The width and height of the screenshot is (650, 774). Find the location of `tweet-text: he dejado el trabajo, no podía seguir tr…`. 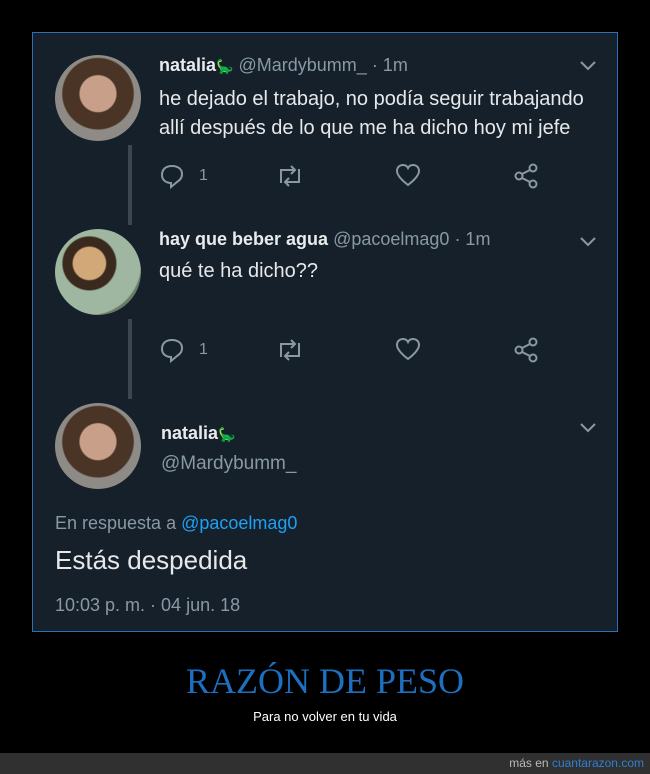

tweet-text: he dejado el trabajo, no podía seguir tr… is located at coordinates (371, 114).